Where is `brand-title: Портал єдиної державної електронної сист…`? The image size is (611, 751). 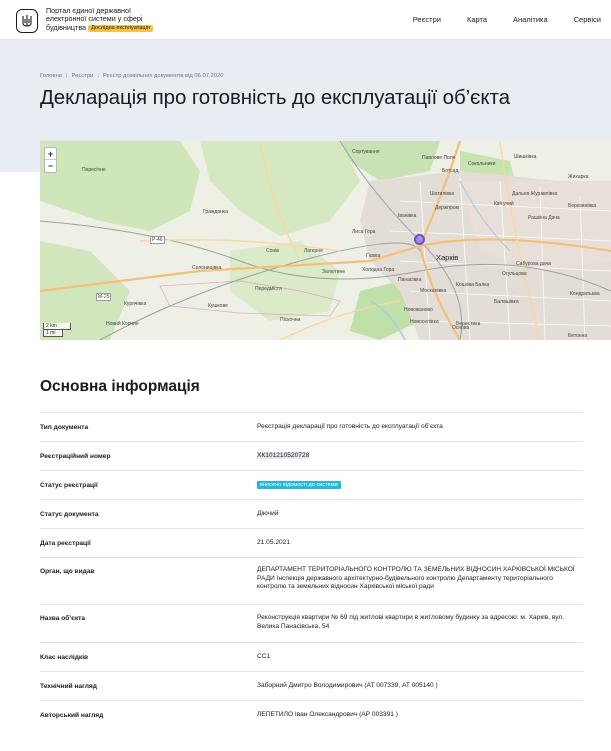
brand-title: Портал єдиної державної електронної сист… is located at coordinates (111, 19).